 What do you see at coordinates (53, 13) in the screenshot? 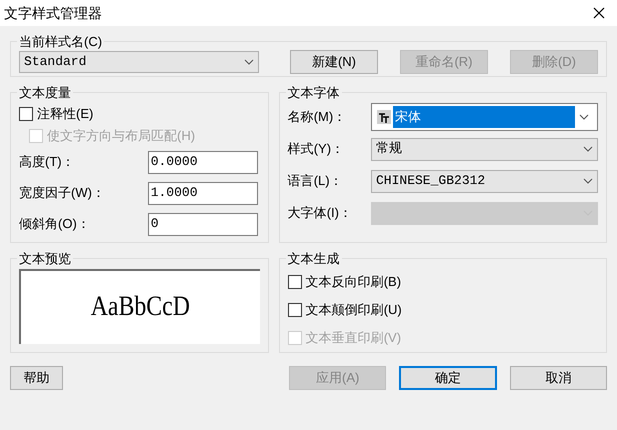
I see `window-title: 文字样式管理器` at bounding box center [53, 13].